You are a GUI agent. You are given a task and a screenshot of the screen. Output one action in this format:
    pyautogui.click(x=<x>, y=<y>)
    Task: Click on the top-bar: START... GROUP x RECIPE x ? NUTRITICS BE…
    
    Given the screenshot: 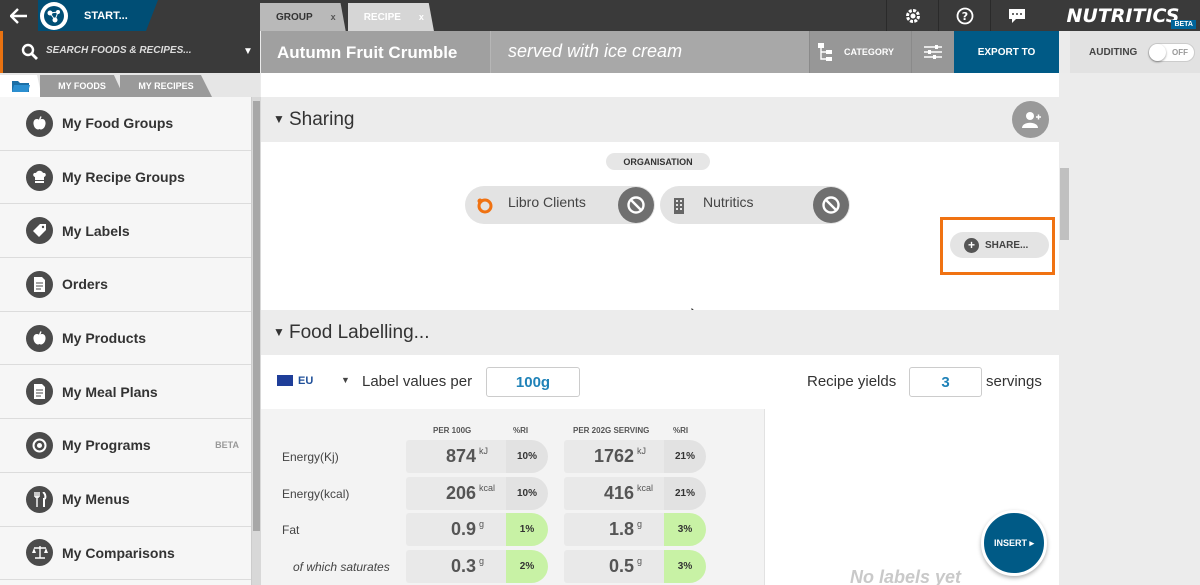 What is the action you would take?
    pyautogui.click(x=600, y=15)
    